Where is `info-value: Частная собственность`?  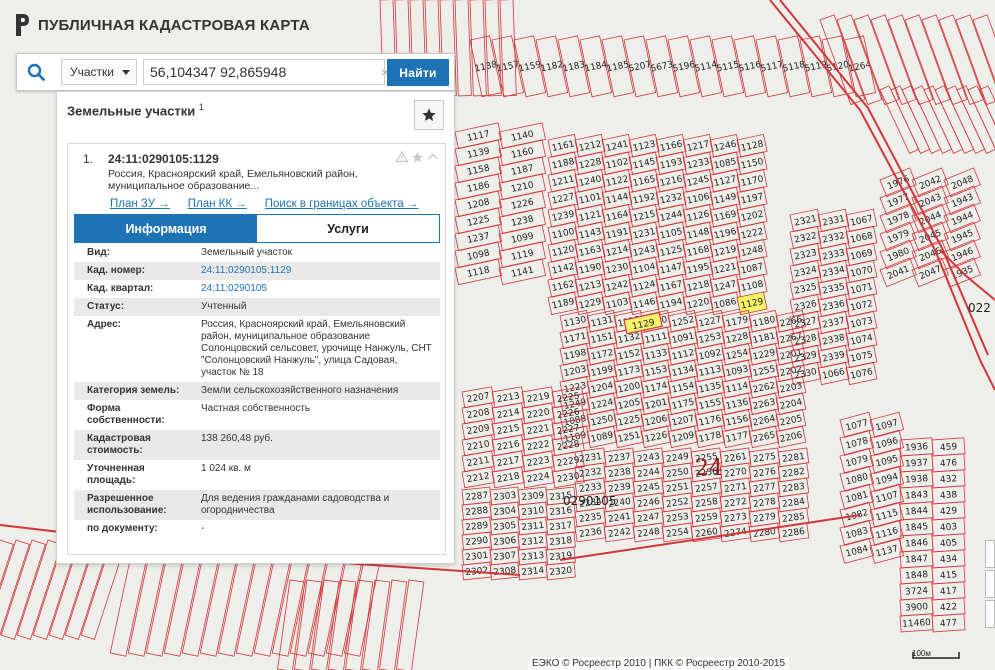 info-value: Частная собственность is located at coordinates (256, 408).